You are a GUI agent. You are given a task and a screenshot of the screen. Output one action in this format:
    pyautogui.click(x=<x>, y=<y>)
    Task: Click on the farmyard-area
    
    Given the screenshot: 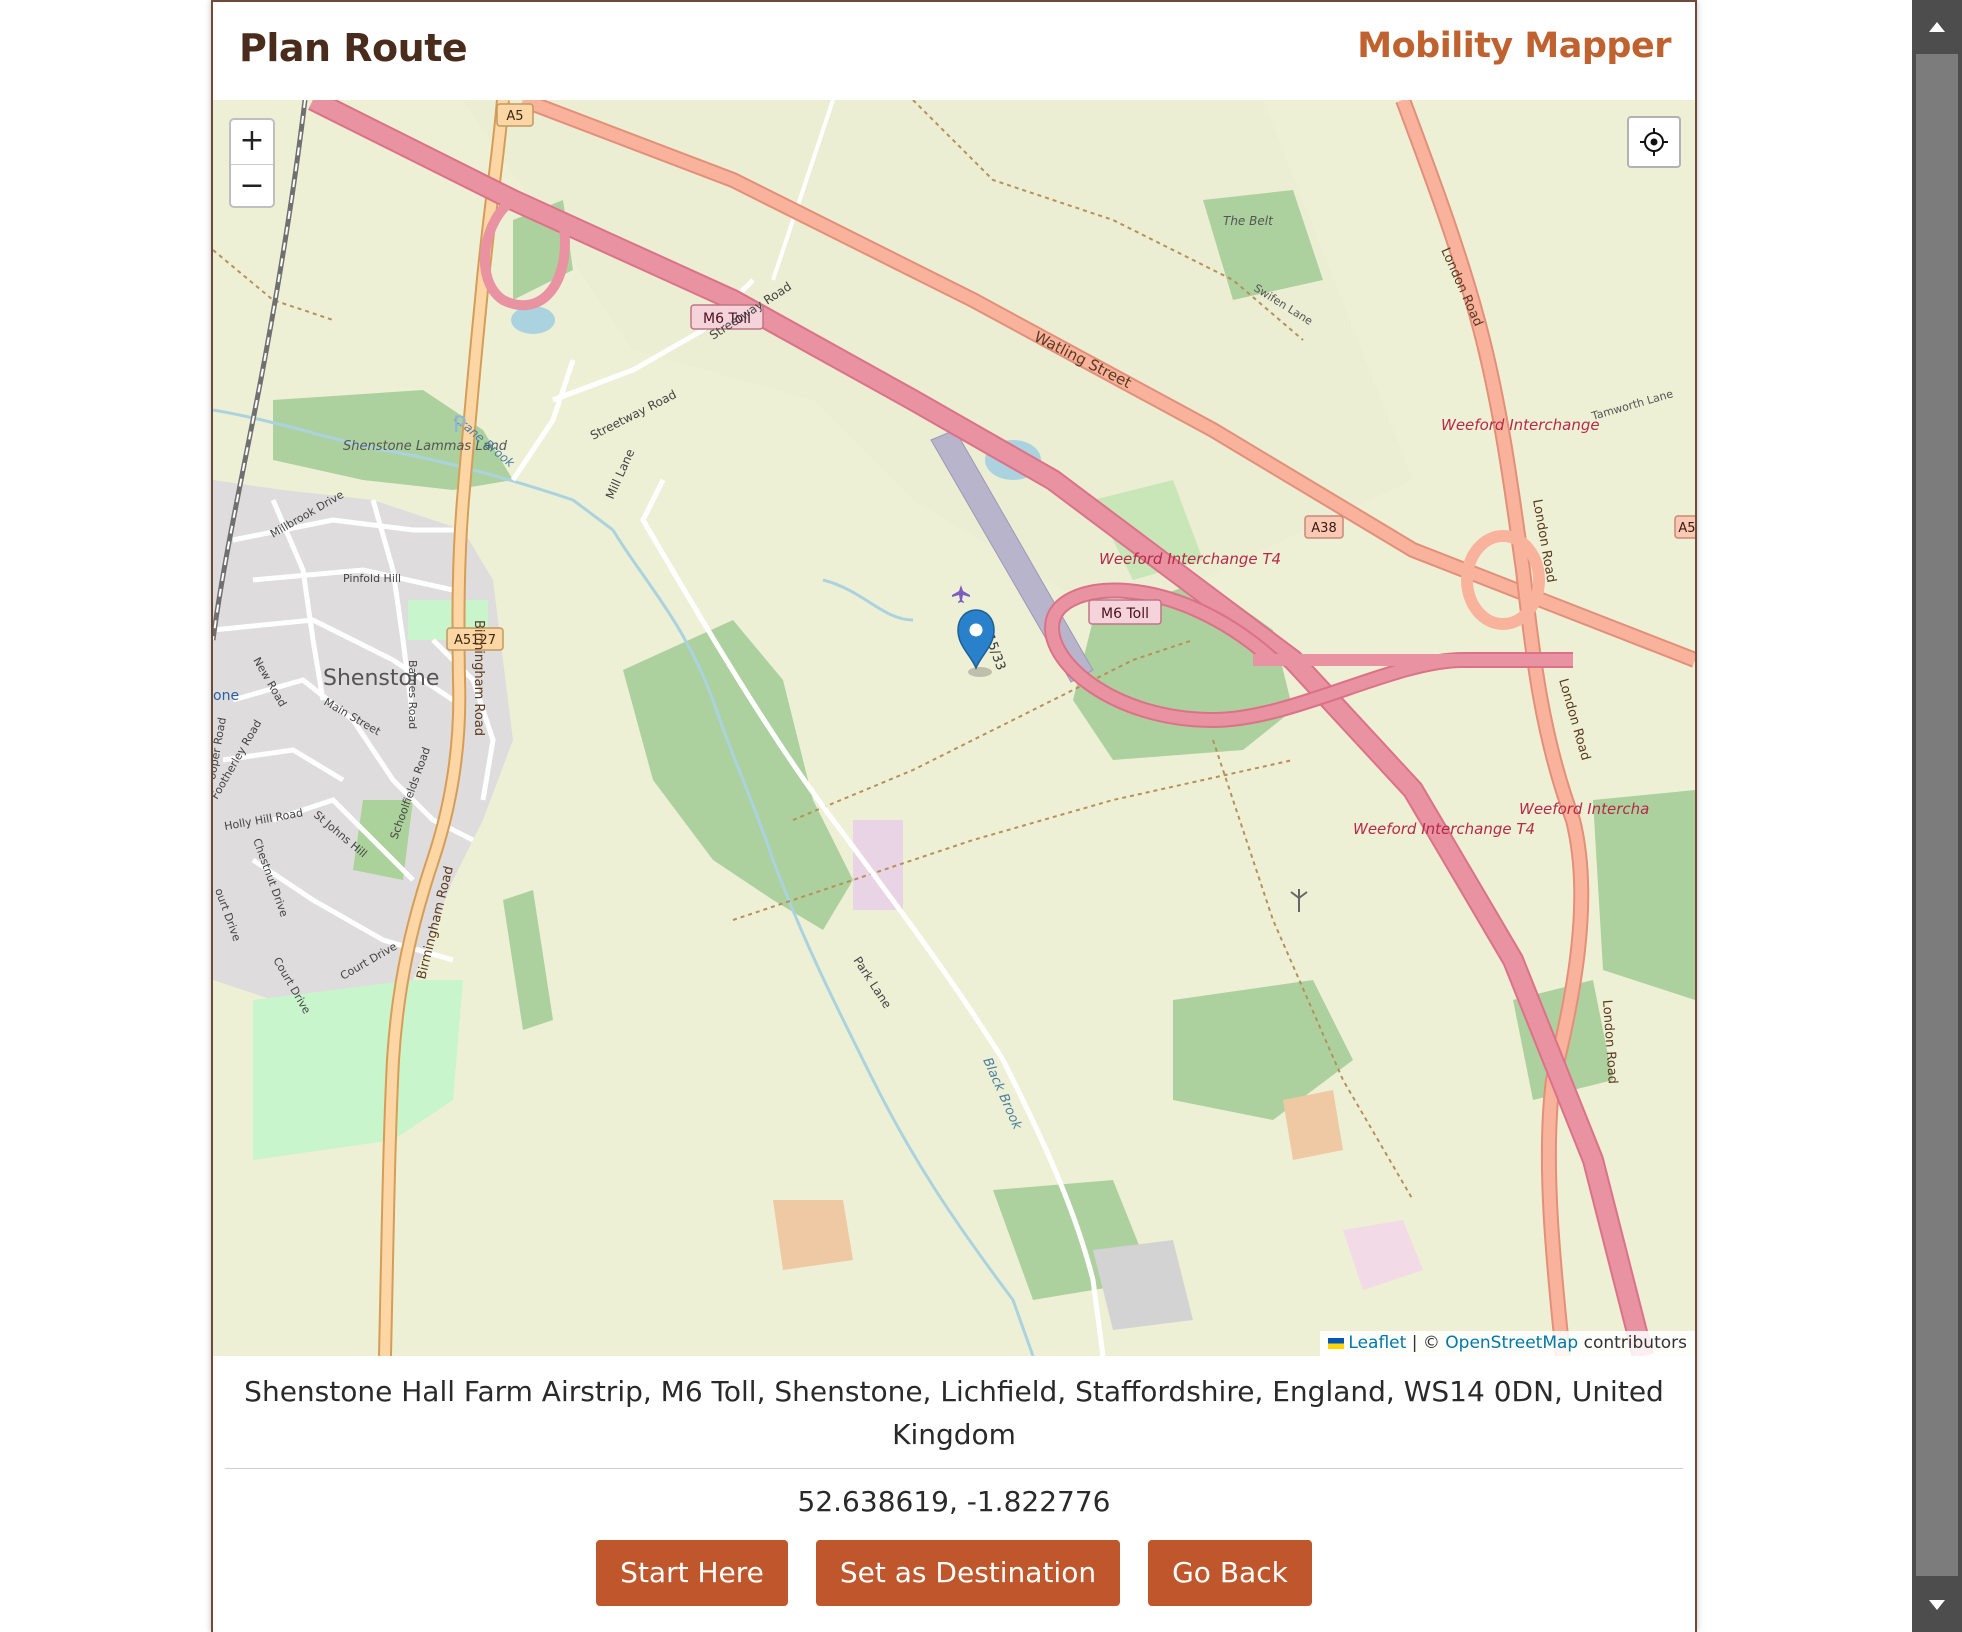 What is the action you would take?
    pyautogui.click(x=813, y=1235)
    